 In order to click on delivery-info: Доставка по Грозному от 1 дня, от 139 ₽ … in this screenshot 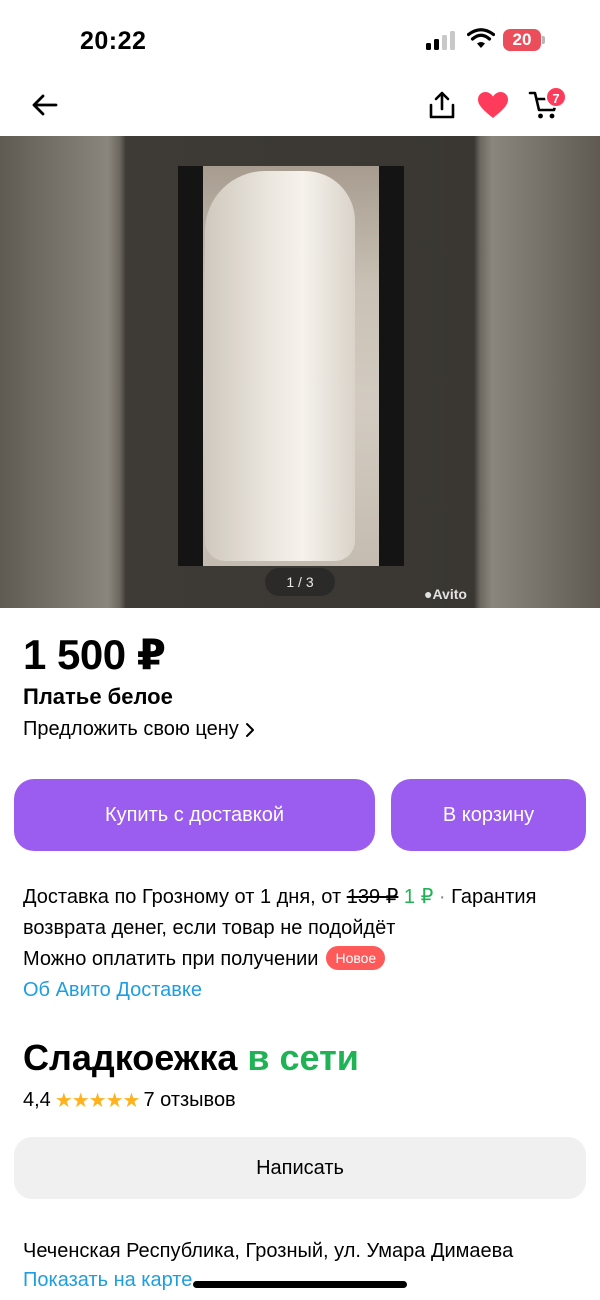, I will do `click(303, 944)`.